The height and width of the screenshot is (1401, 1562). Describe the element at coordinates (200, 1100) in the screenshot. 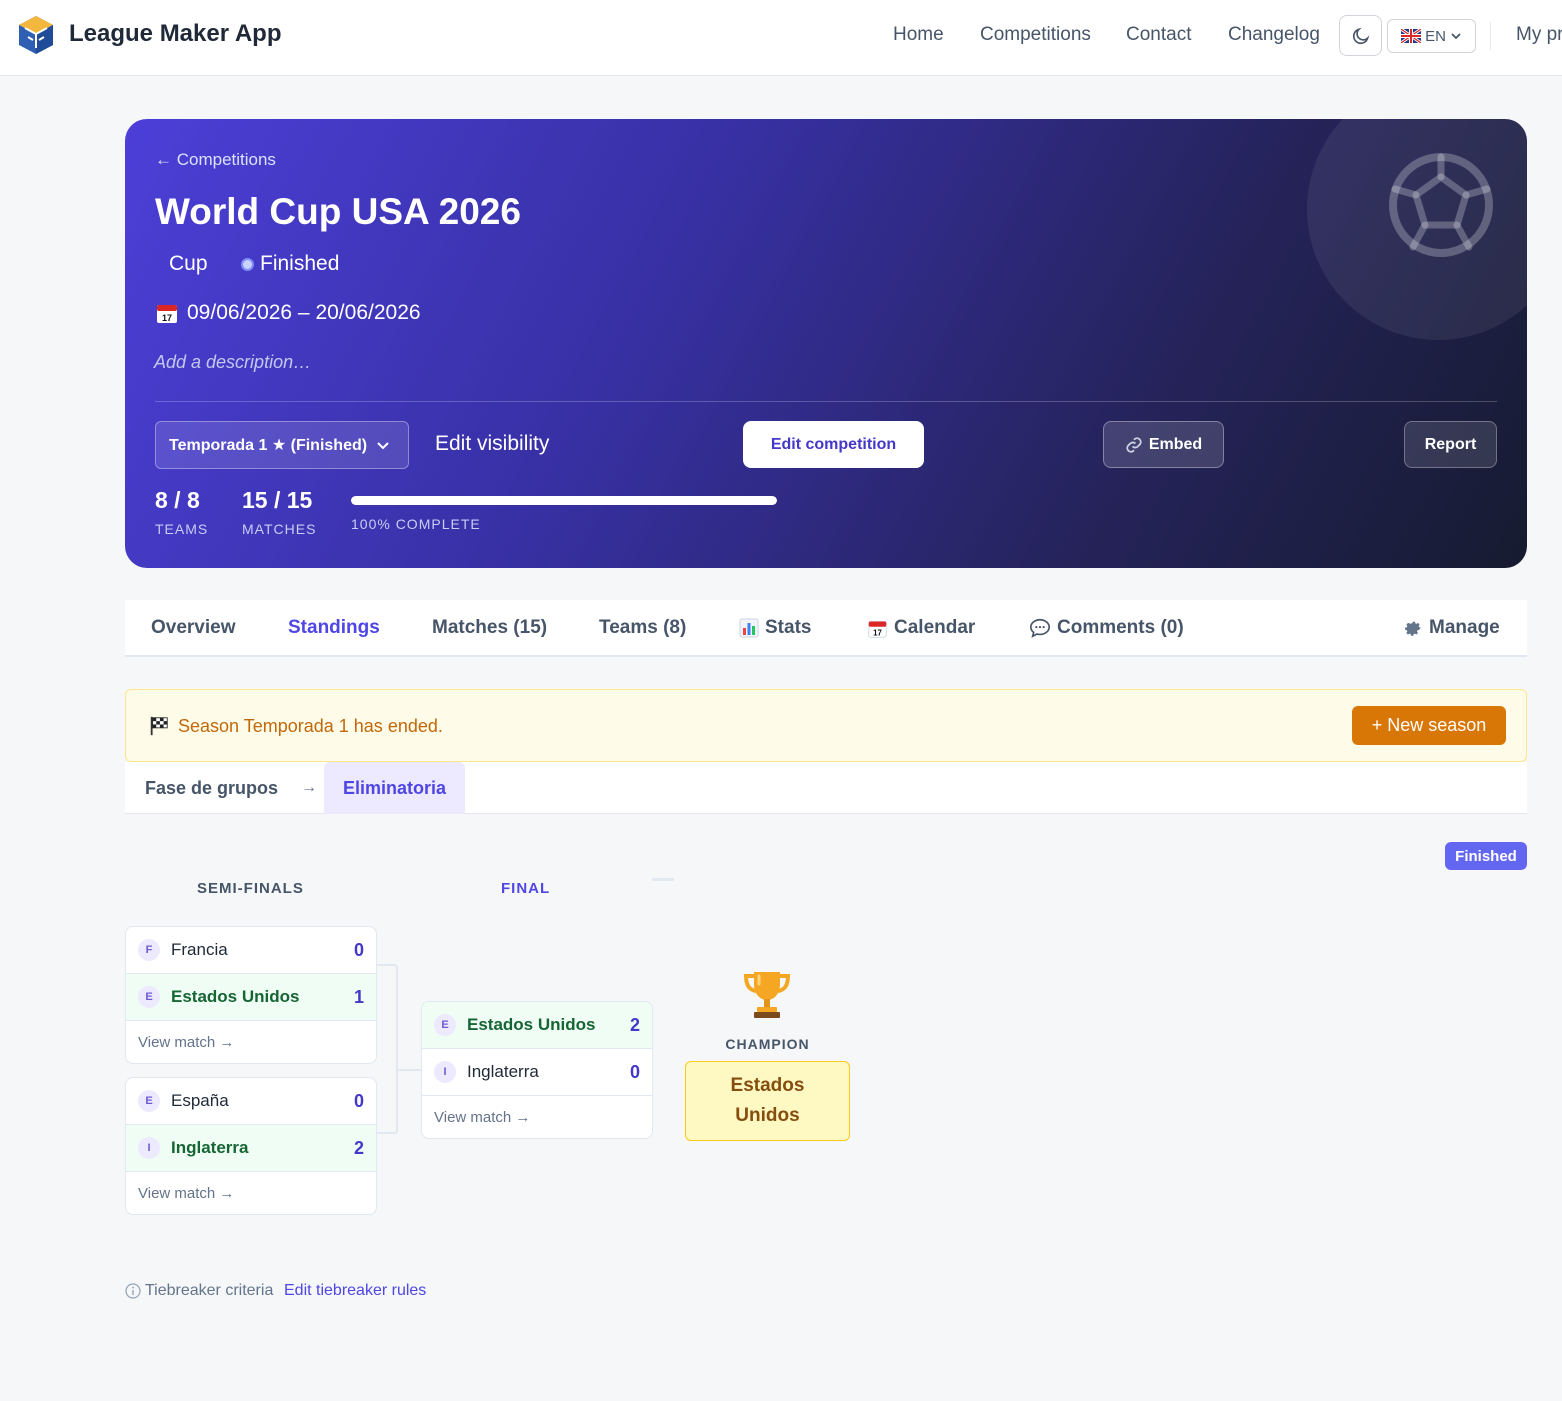

I see `team-name: España` at that location.